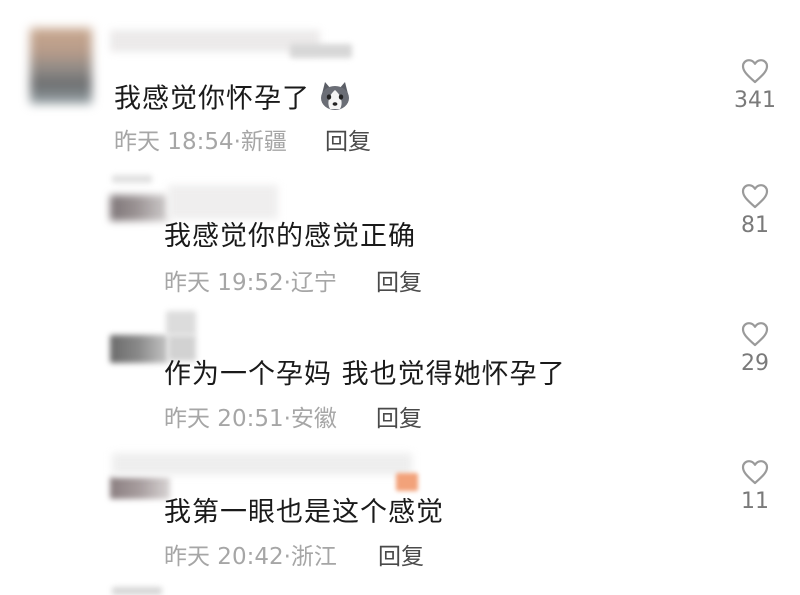  I want to click on comment-meta: 昨天 20:42·浙江, so click(250, 557).